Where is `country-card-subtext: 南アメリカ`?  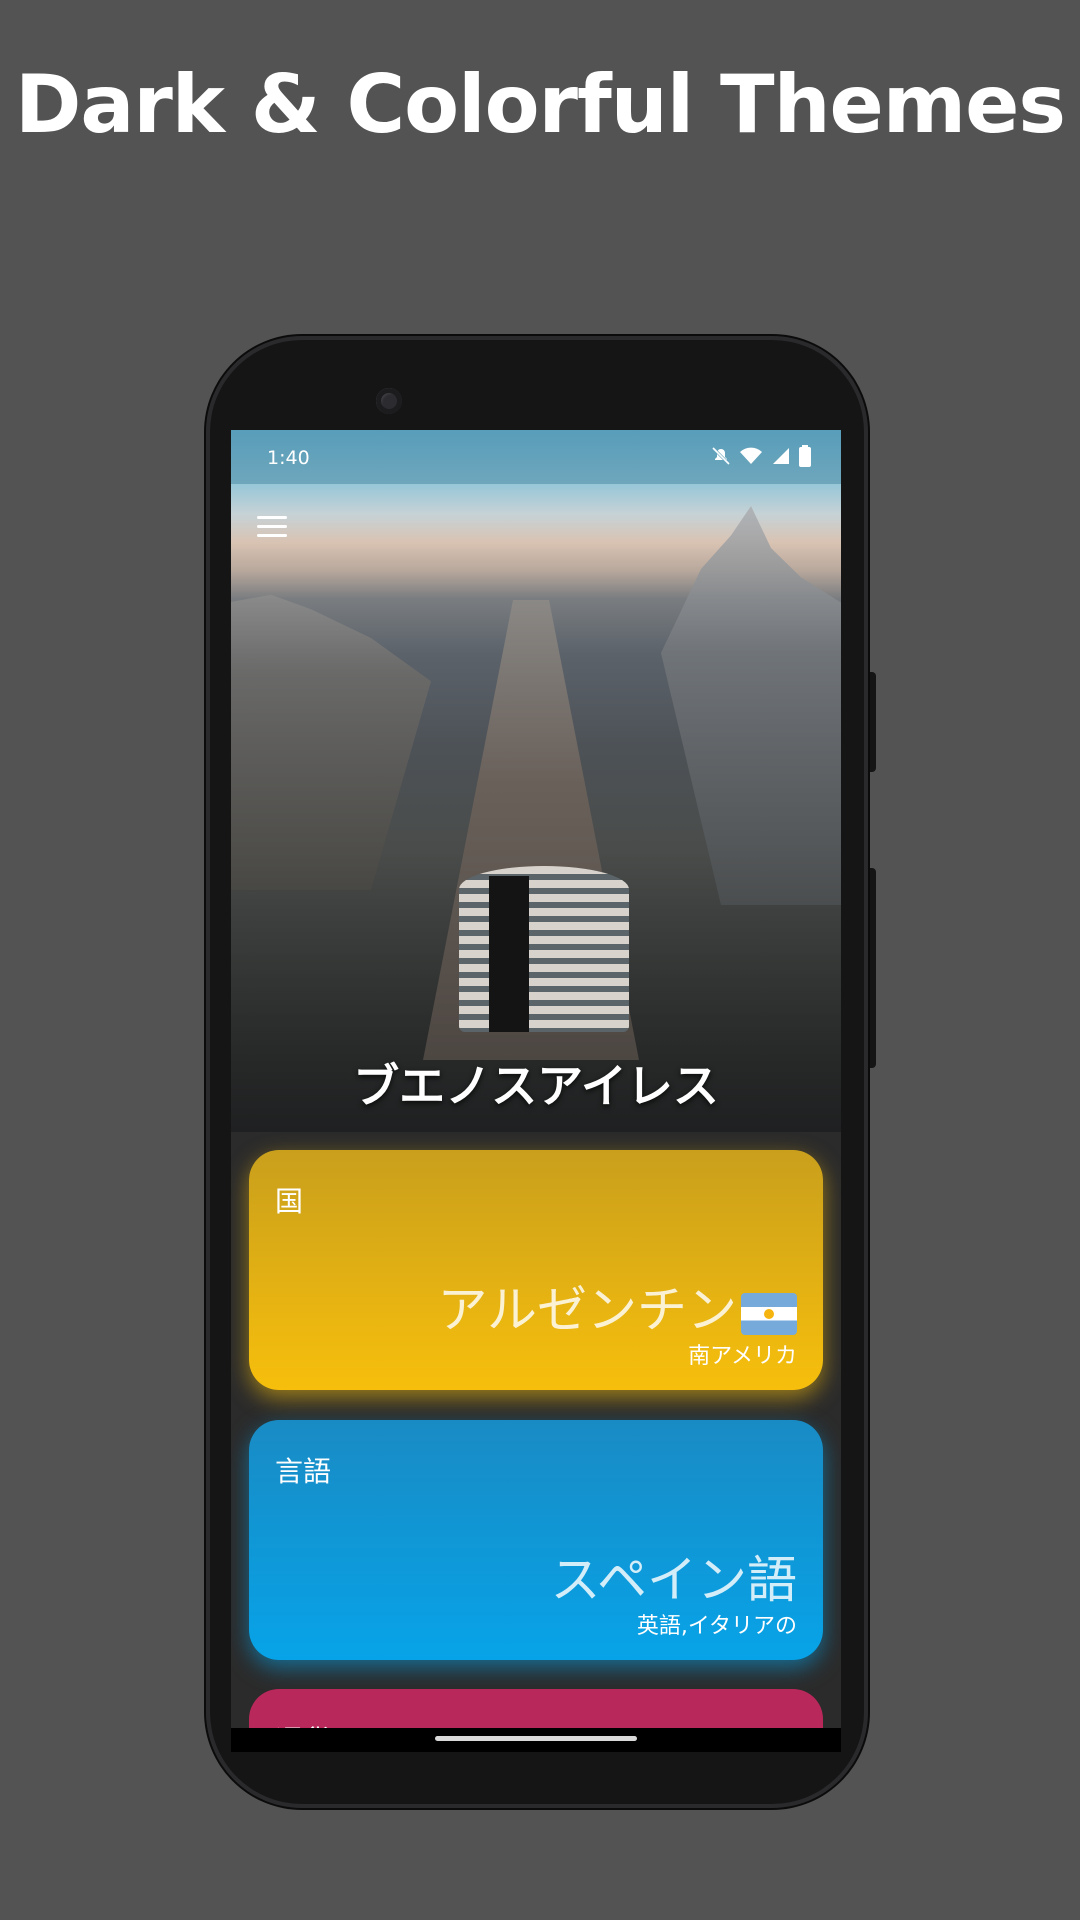
country-card-subtext: 南アメリカ is located at coordinates (742, 1356).